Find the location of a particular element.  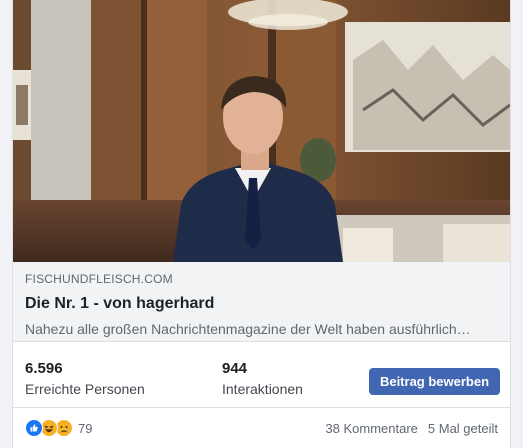

link-title: Die Nr. 1 - von hagerhard is located at coordinates (261, 304).